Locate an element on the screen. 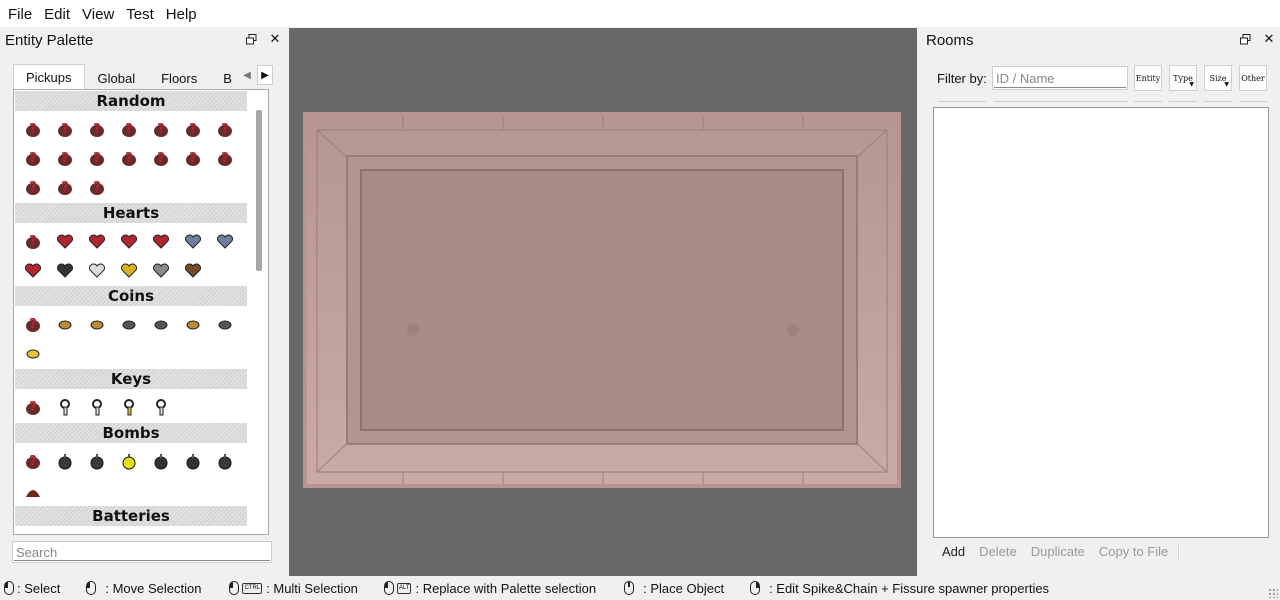 The width and height of the screenshot is (1280, 600). filter-other-button: Other is located at coordinates (1253, 78).